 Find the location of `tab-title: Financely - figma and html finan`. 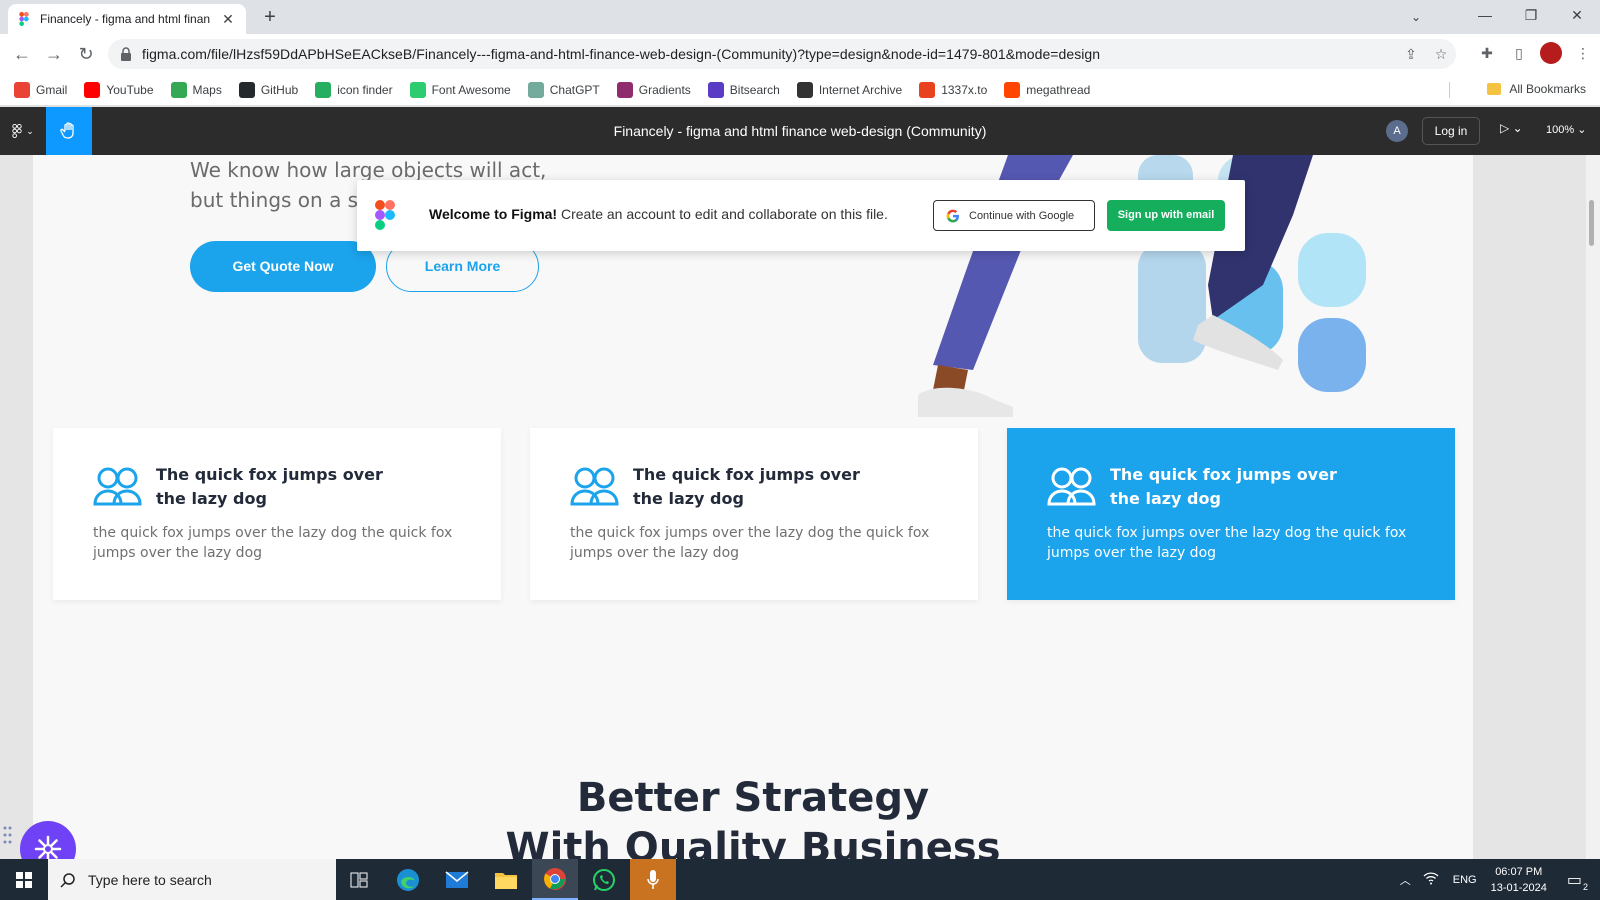

tab-title: Financely - figma and html finan is located at coordinates (125, 19).